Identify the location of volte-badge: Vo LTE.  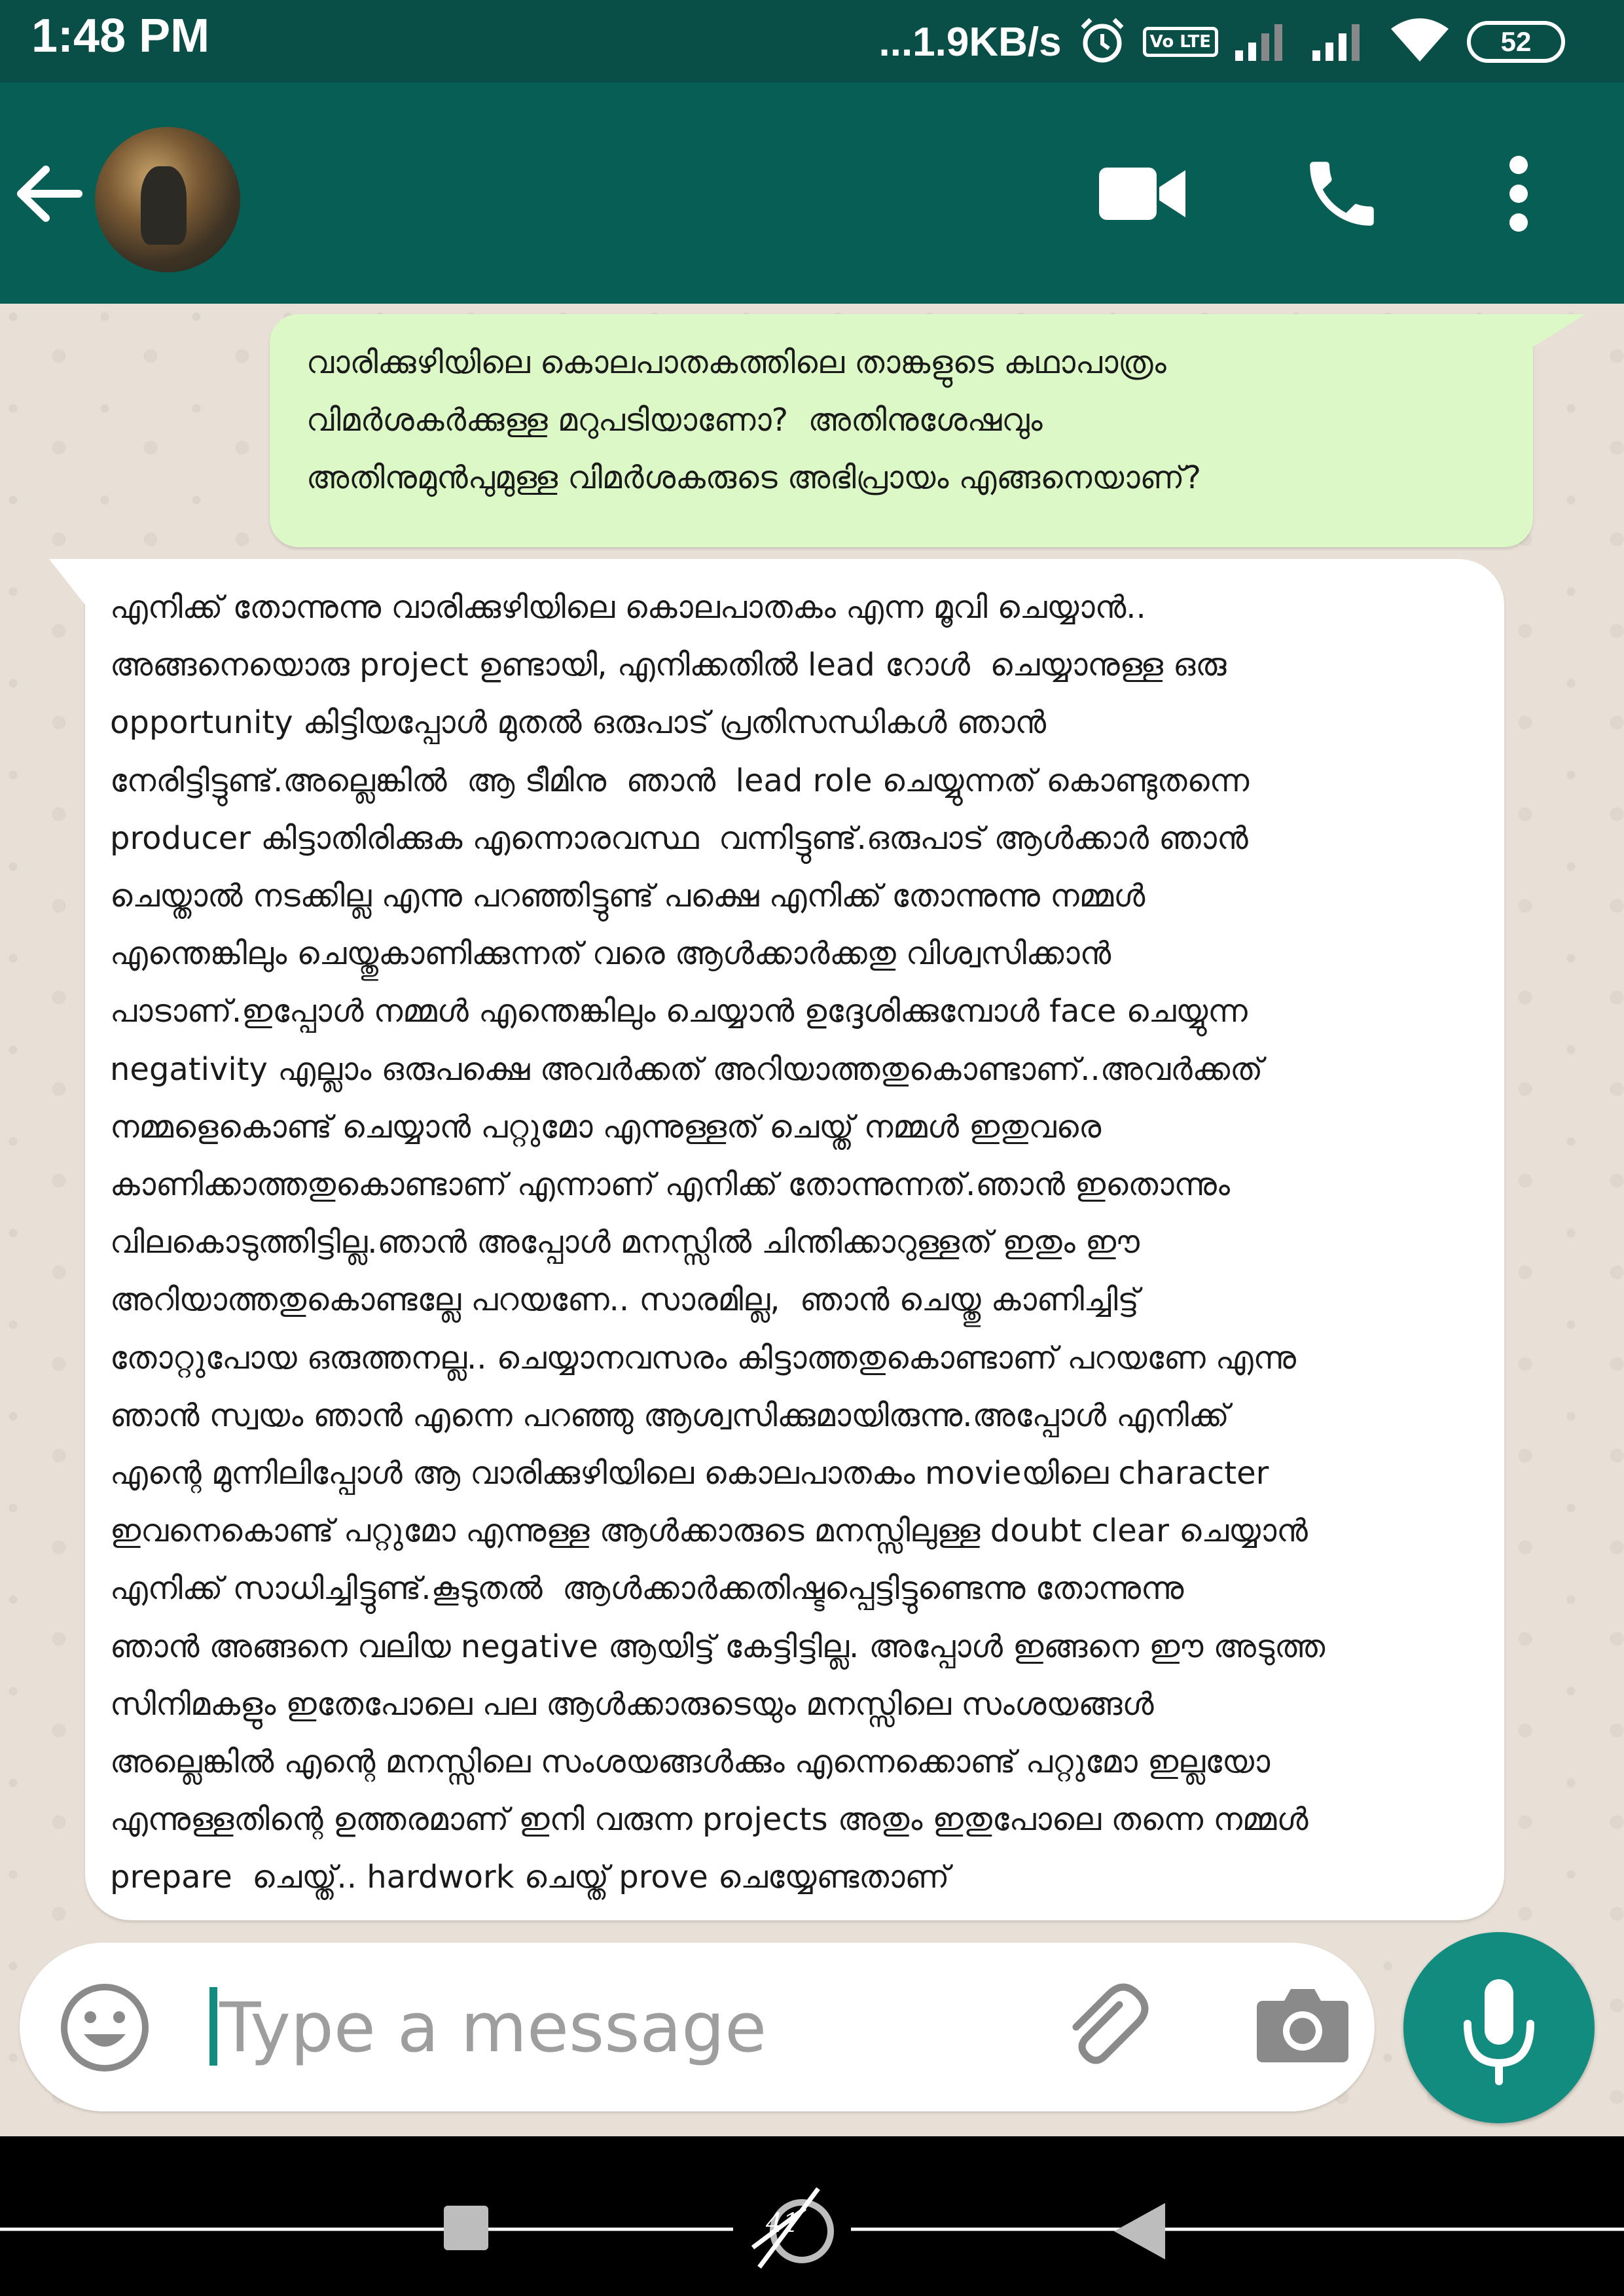
(1180, 42).